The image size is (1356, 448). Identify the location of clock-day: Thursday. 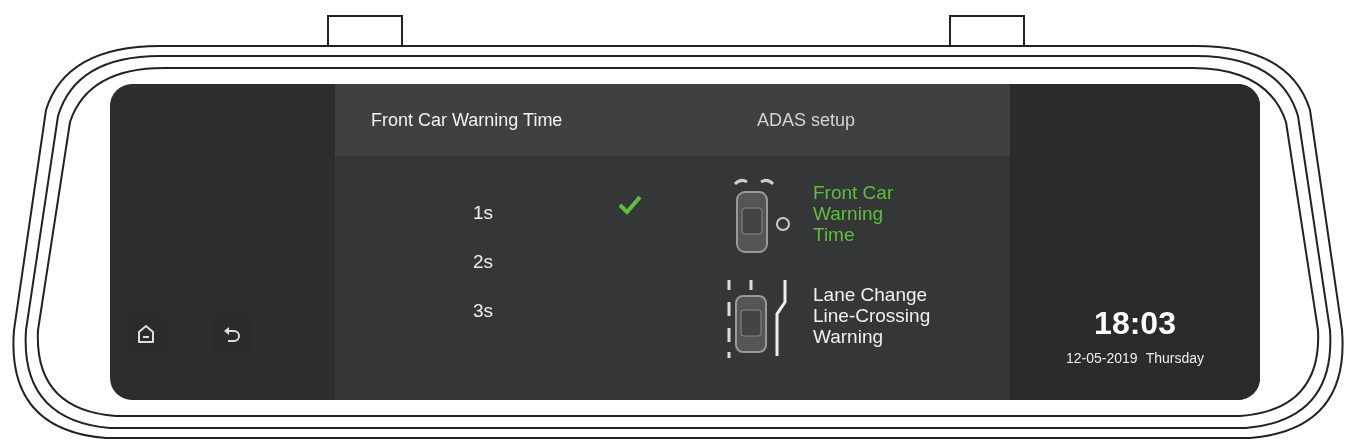
(1174, 358).